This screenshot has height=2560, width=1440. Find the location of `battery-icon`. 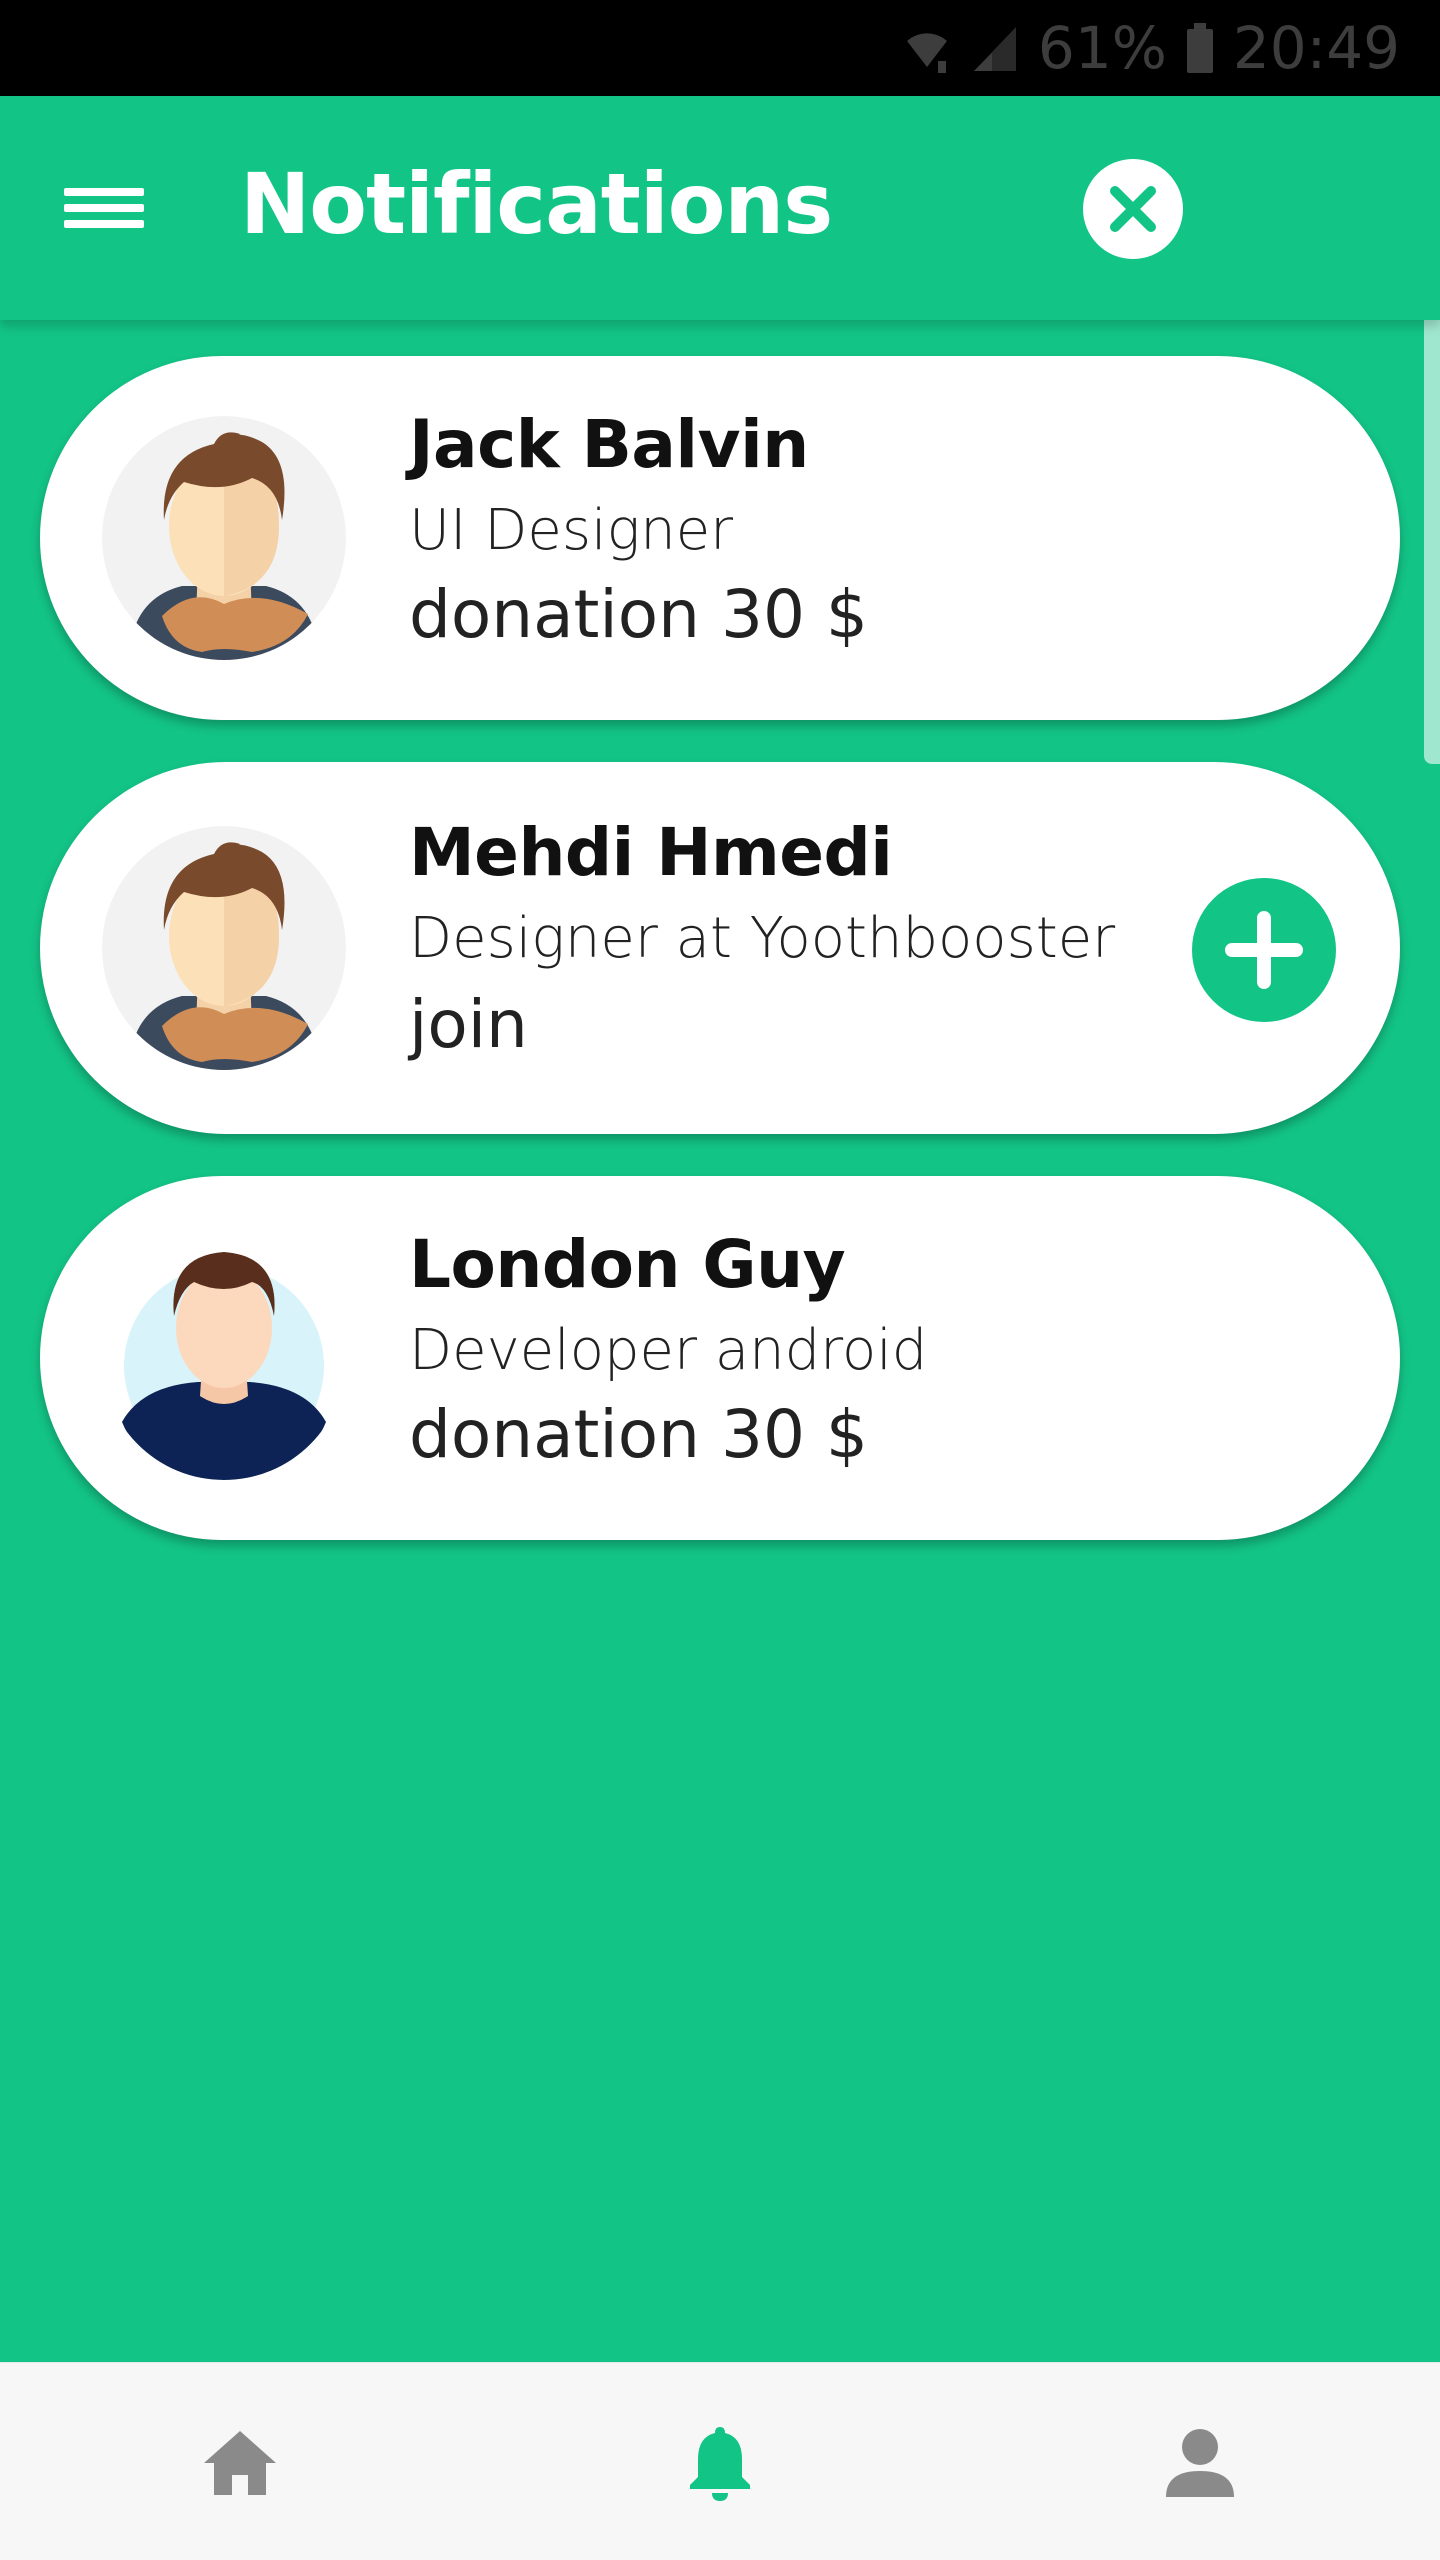

battery-icon is located at coordinates (1200, 48).